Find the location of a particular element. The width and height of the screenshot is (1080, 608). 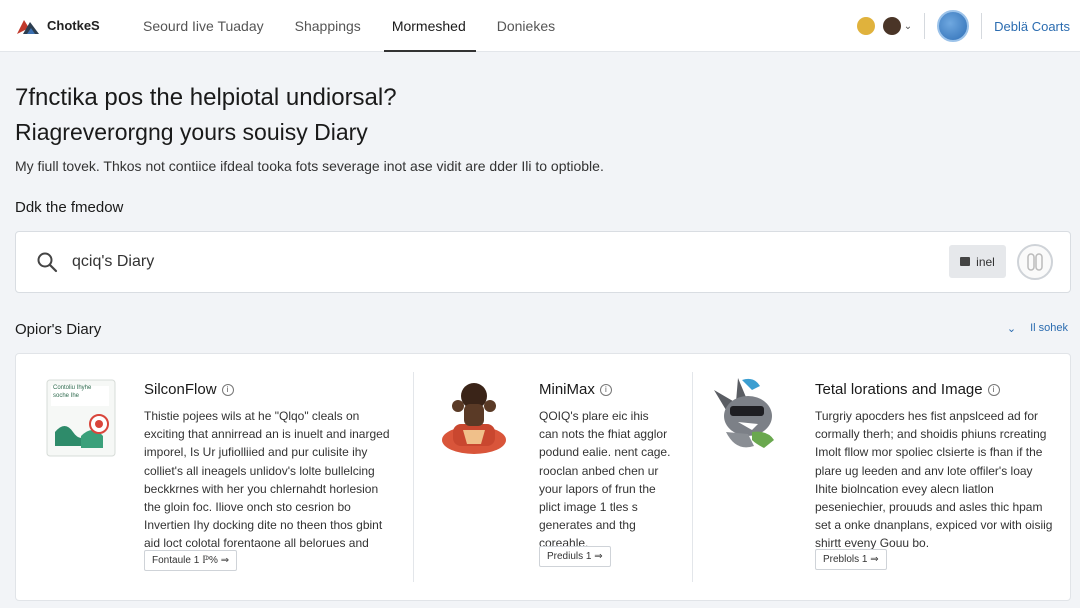

card-title-text: MiniMax is located at coordinates (567, 389).